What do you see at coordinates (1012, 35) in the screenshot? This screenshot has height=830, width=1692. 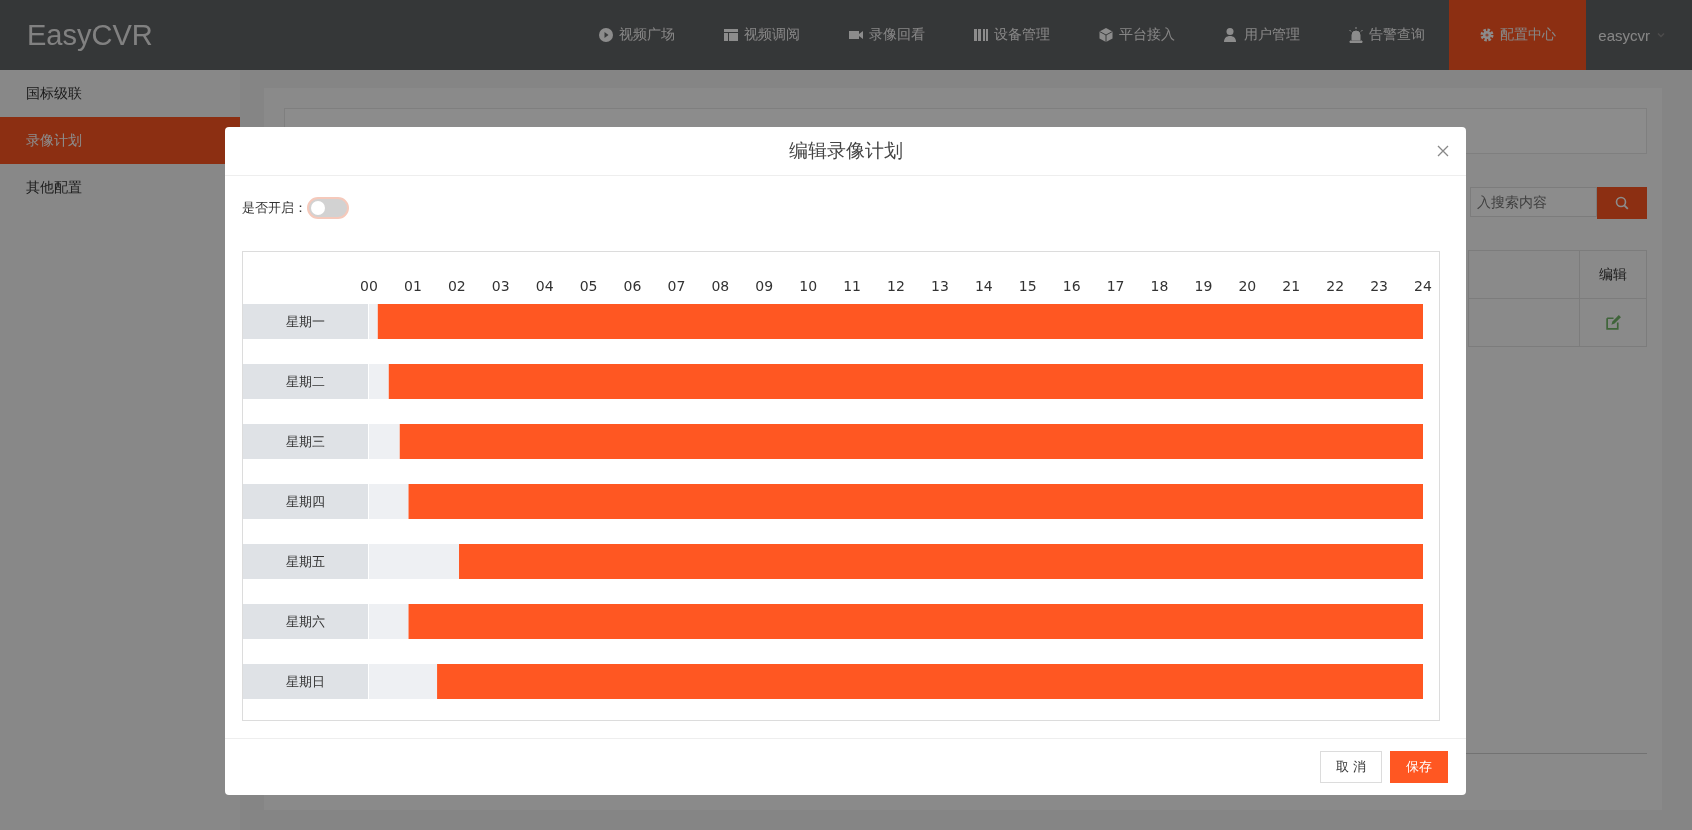 I see `nav-item: 设备管理` at bounding box center [1012, 35].